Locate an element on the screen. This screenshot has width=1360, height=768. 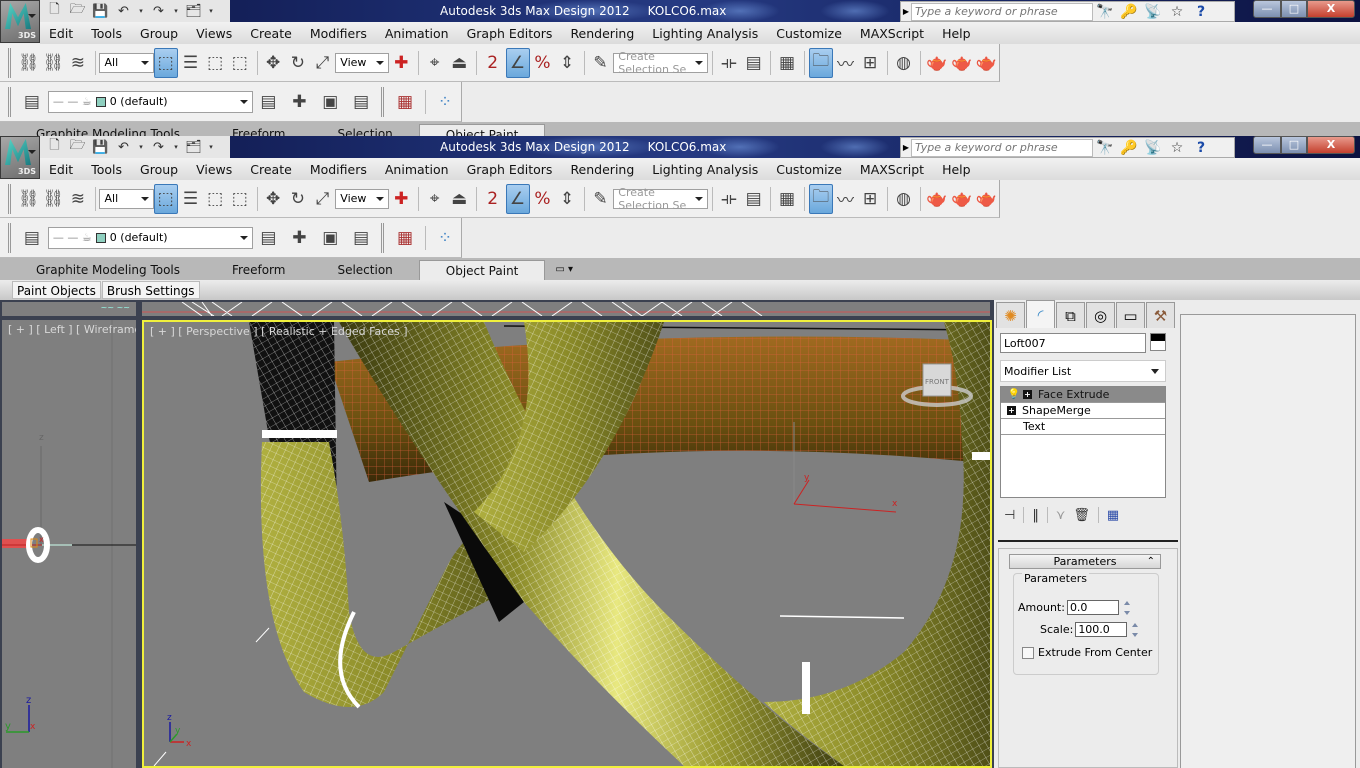
edit-named-selection-icon: ✎ is located at coordinates (601, 199).